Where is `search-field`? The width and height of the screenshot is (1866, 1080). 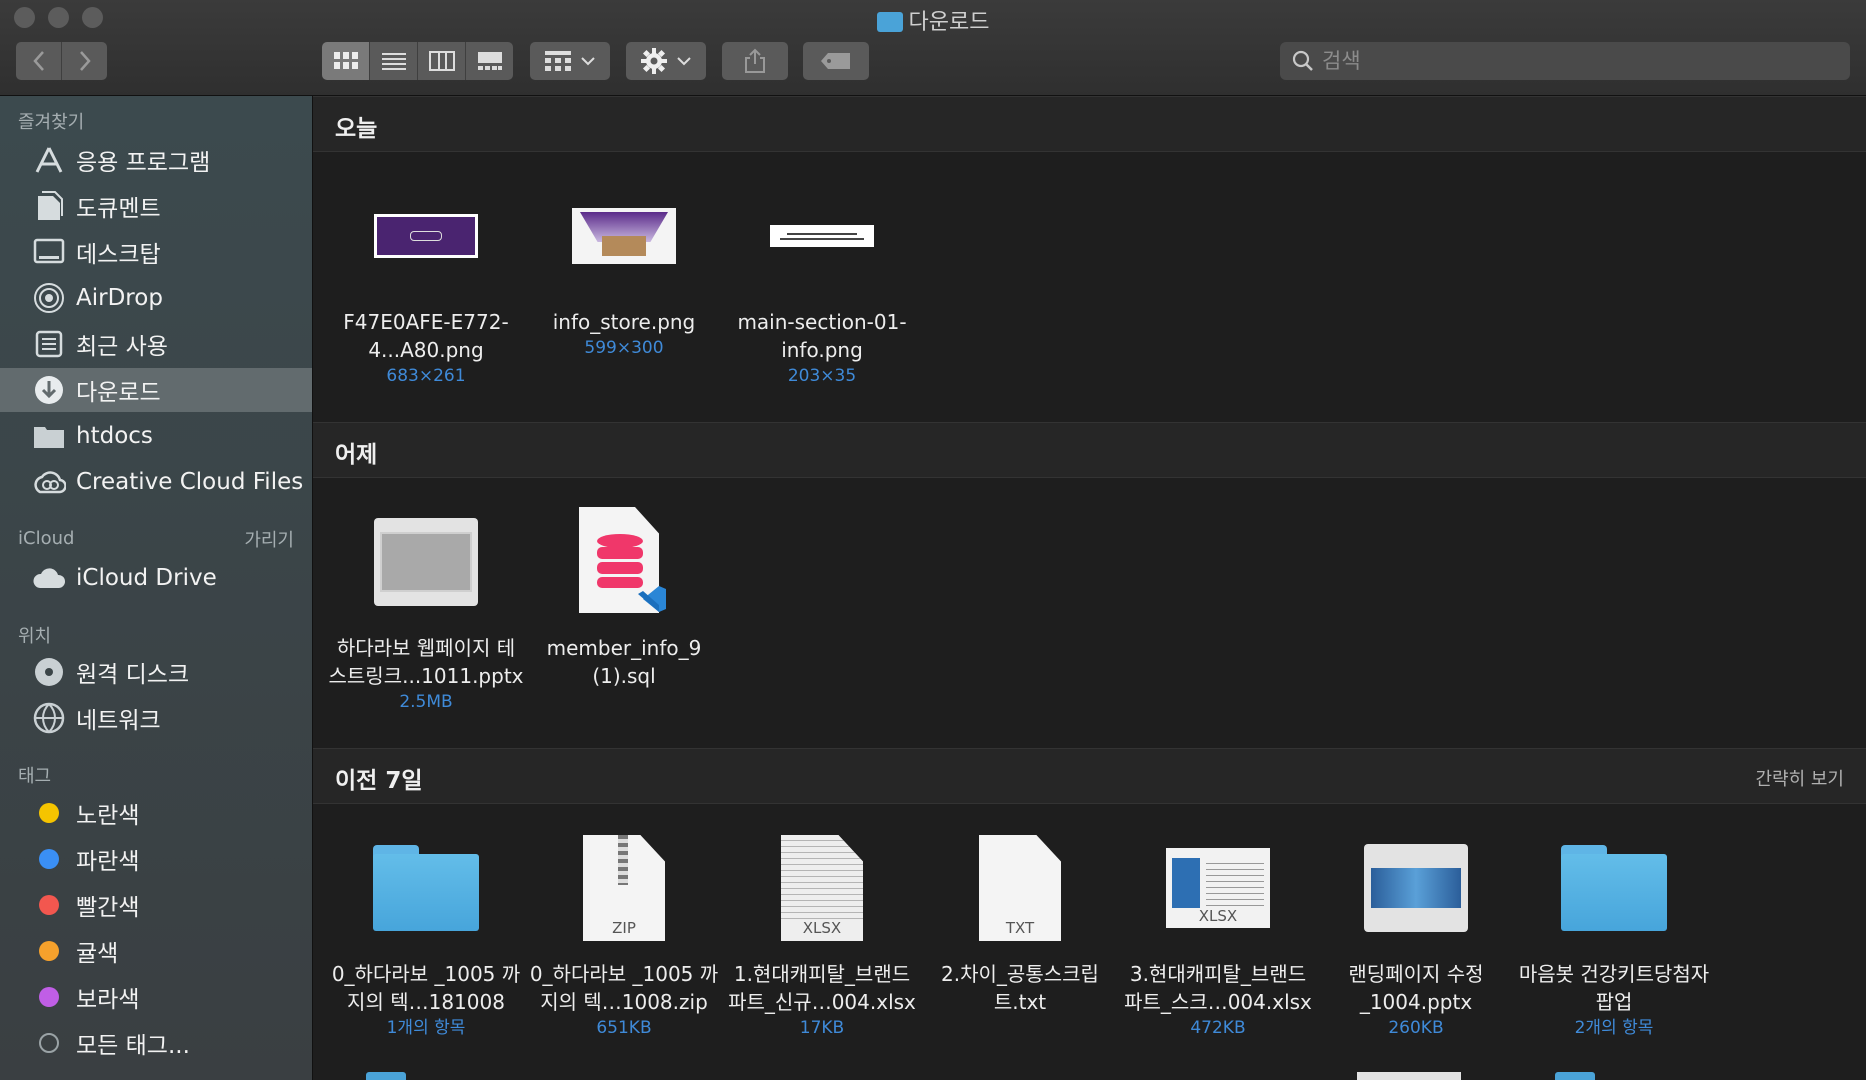 search-field is located at coordinates (1565, 61).